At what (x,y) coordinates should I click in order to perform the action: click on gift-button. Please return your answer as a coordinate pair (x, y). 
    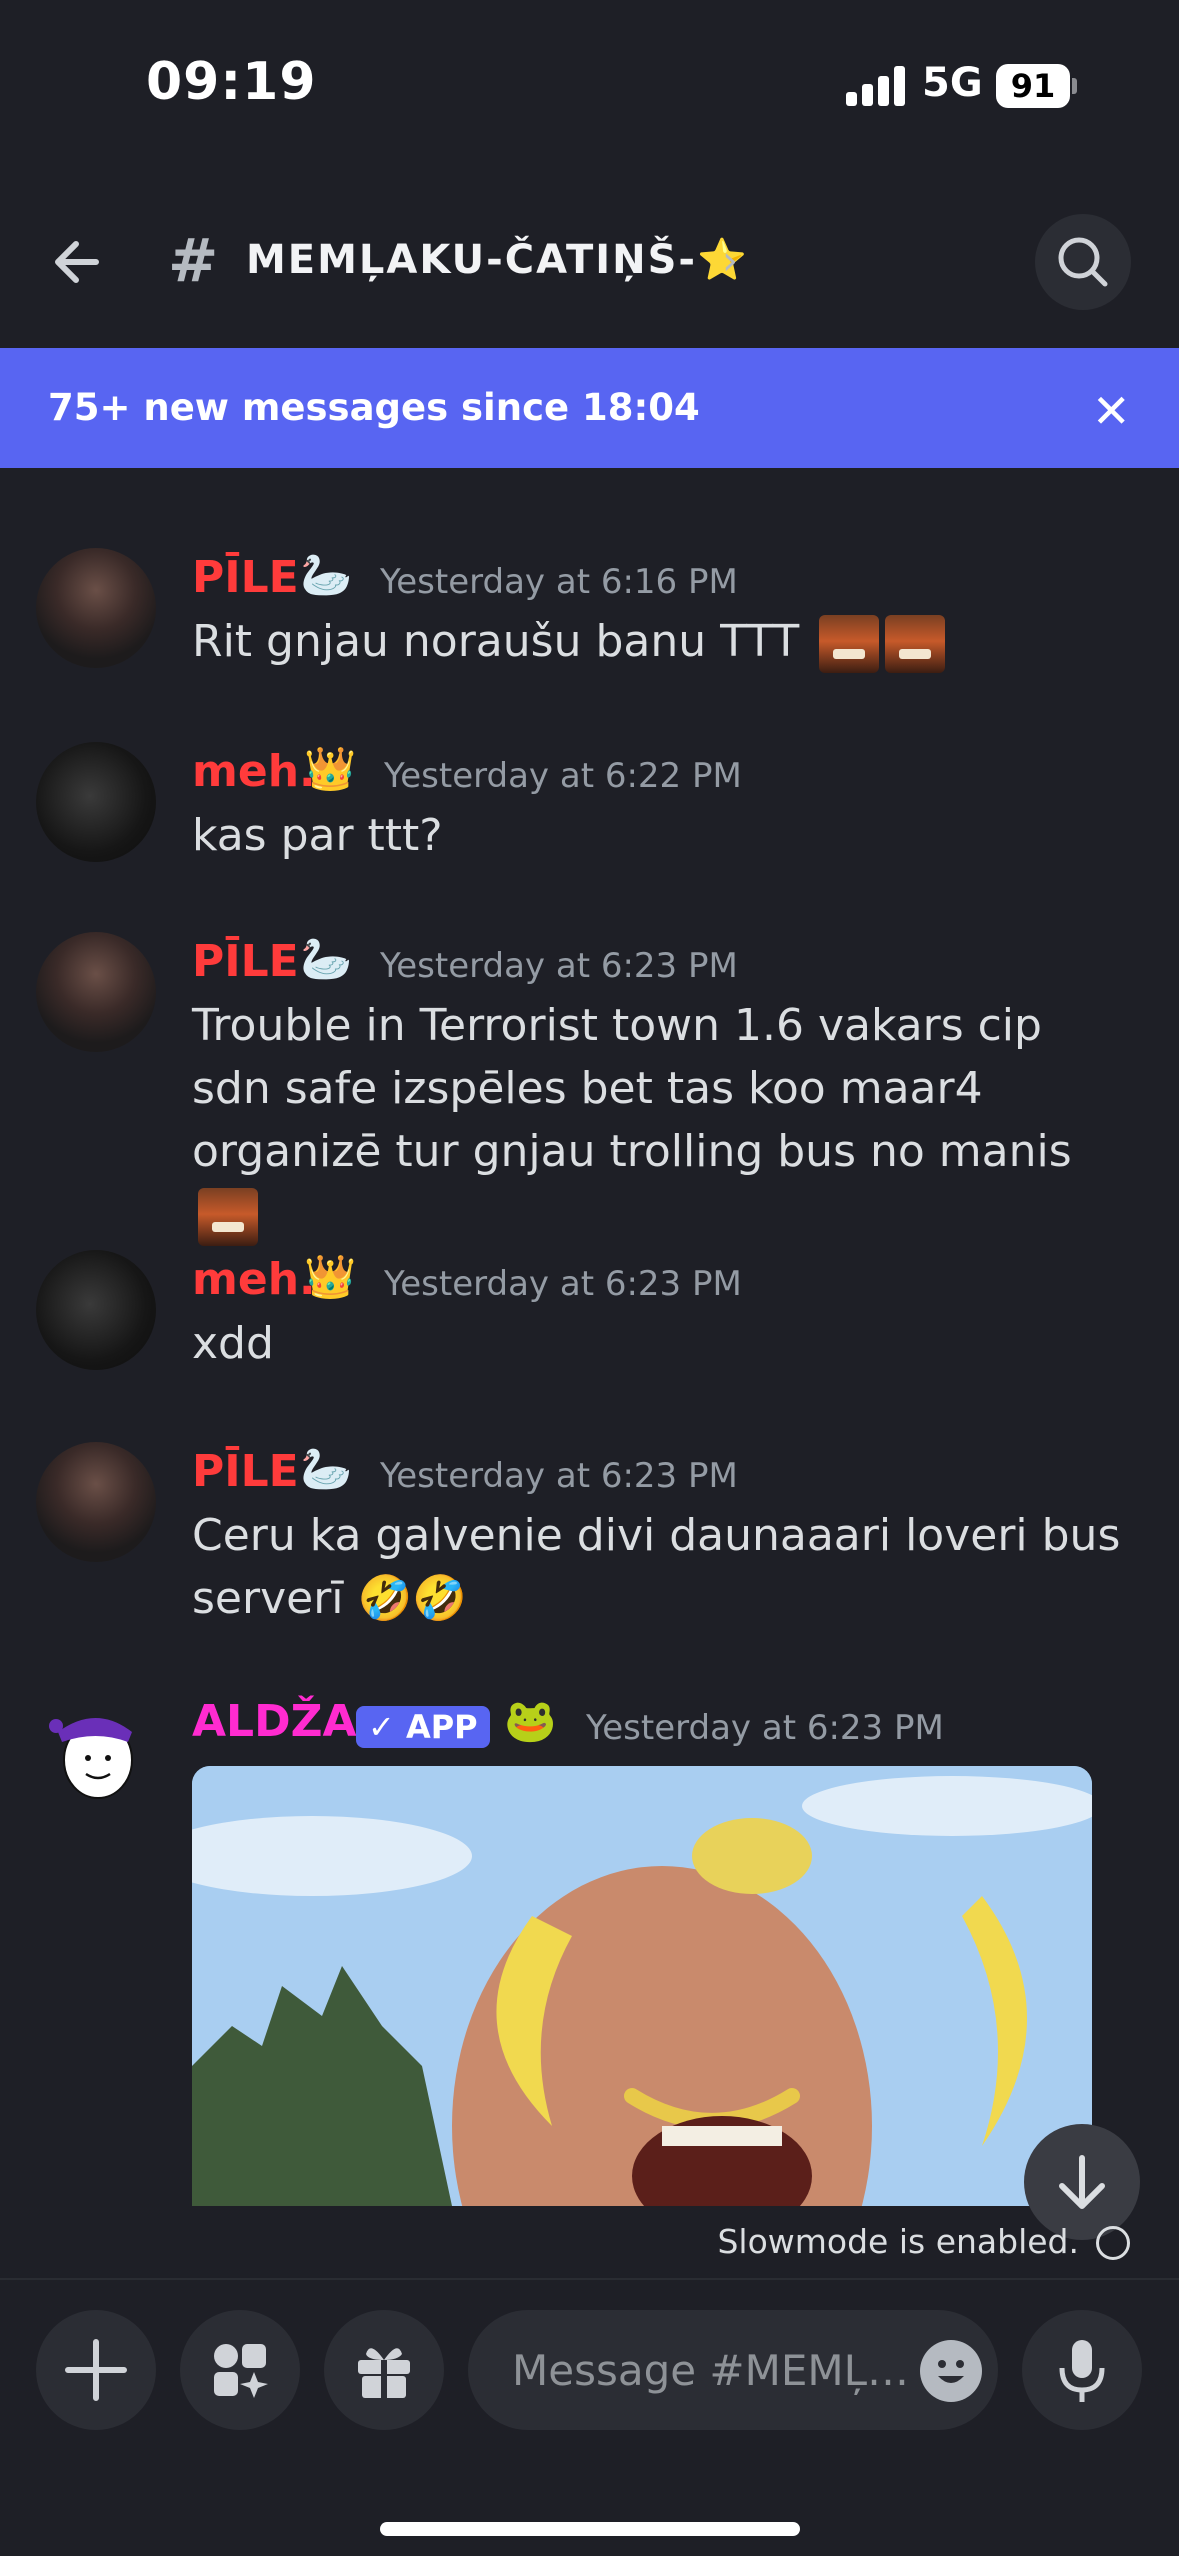
    Looking at the image, I should click on (384, 2370).